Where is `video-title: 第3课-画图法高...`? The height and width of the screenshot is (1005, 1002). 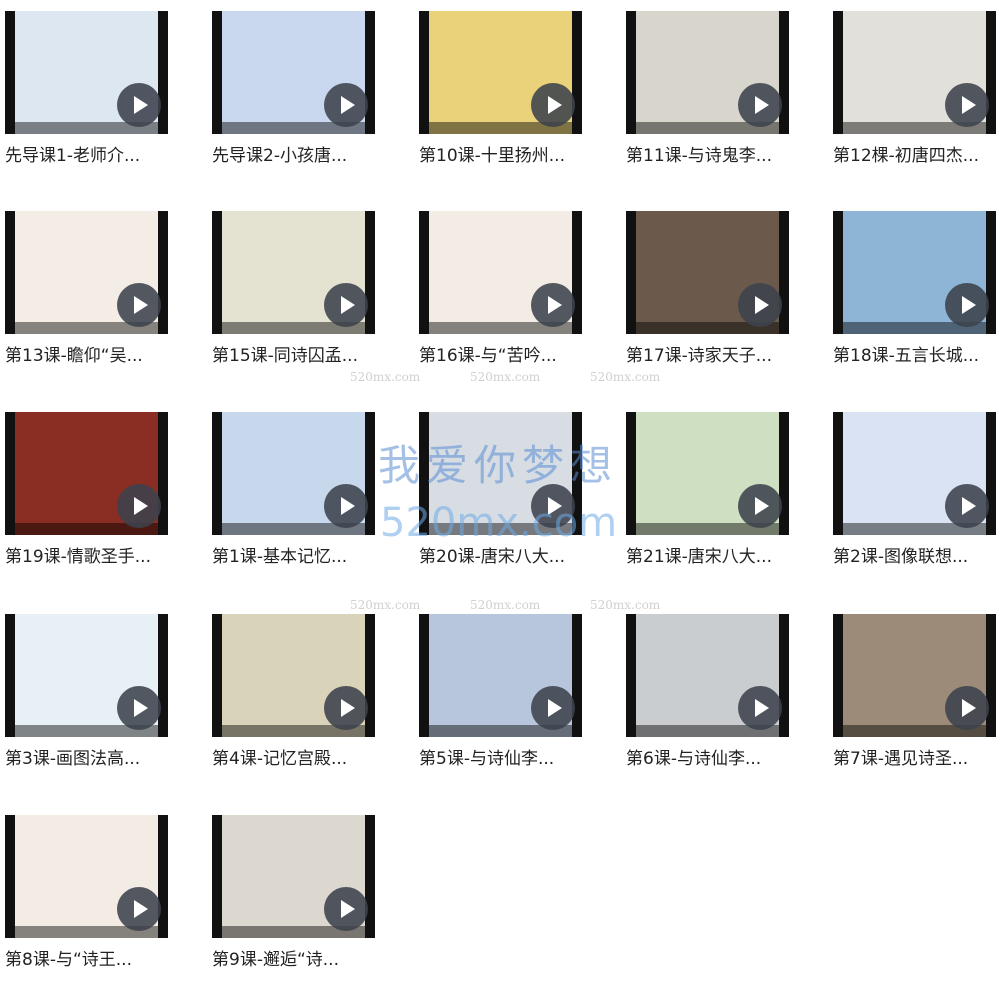 video-title: 第3课-画图法高... is located at coordinates (100, 759).